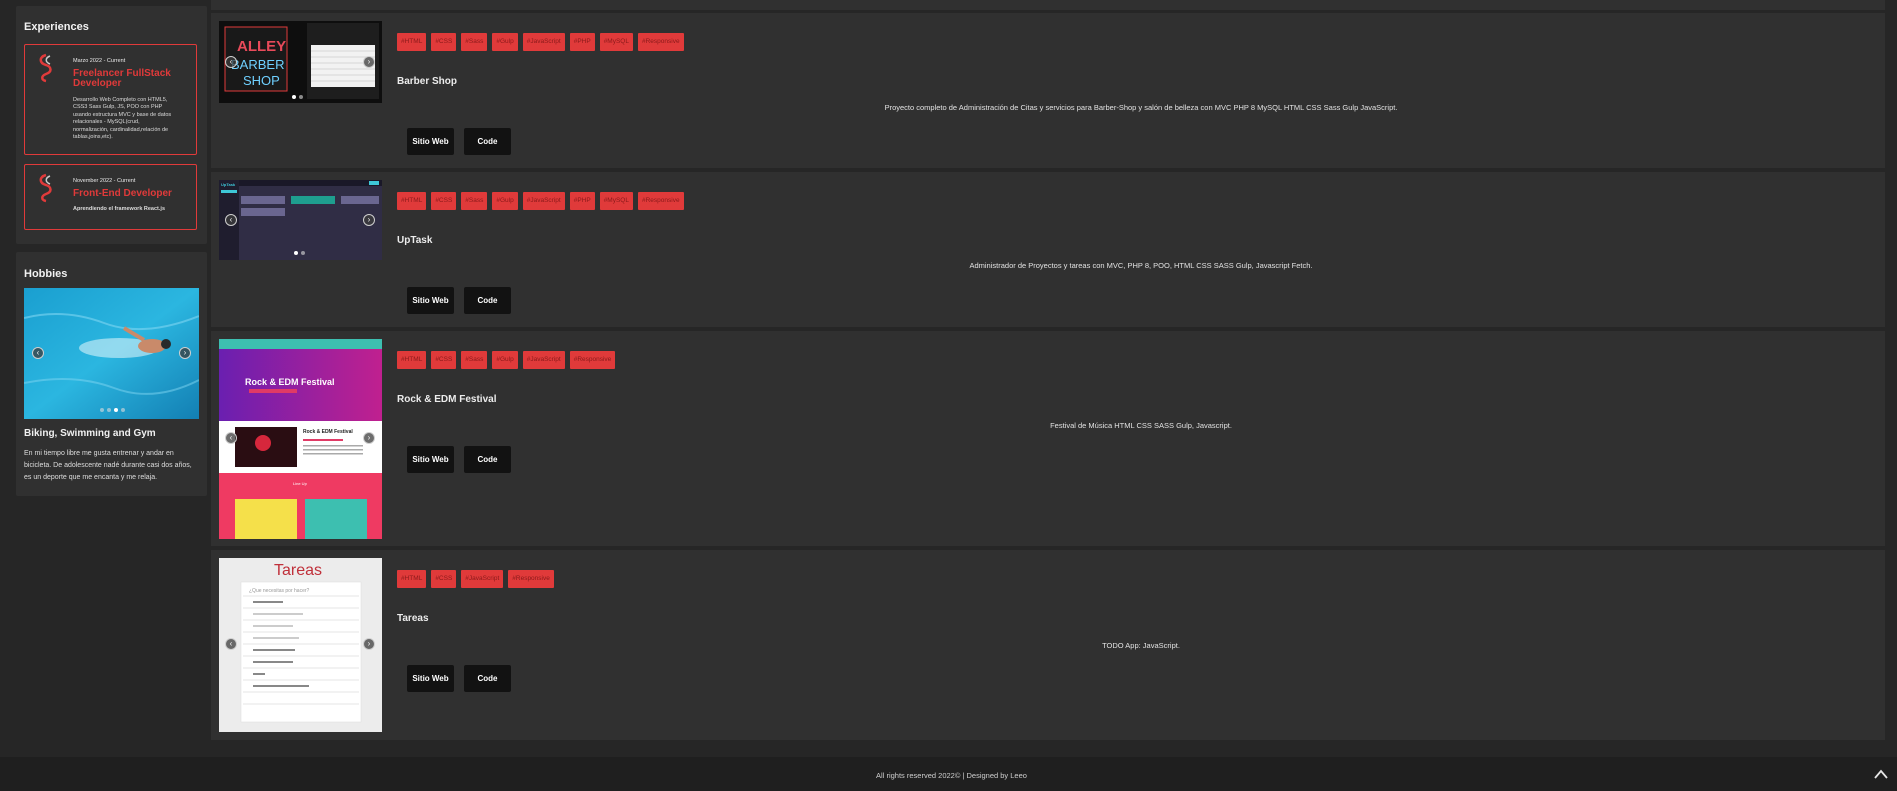 Image resolution: width=1897 pixels, height=791 pixels. I want to click on project-title: Barber Shop, so click(427, 81).